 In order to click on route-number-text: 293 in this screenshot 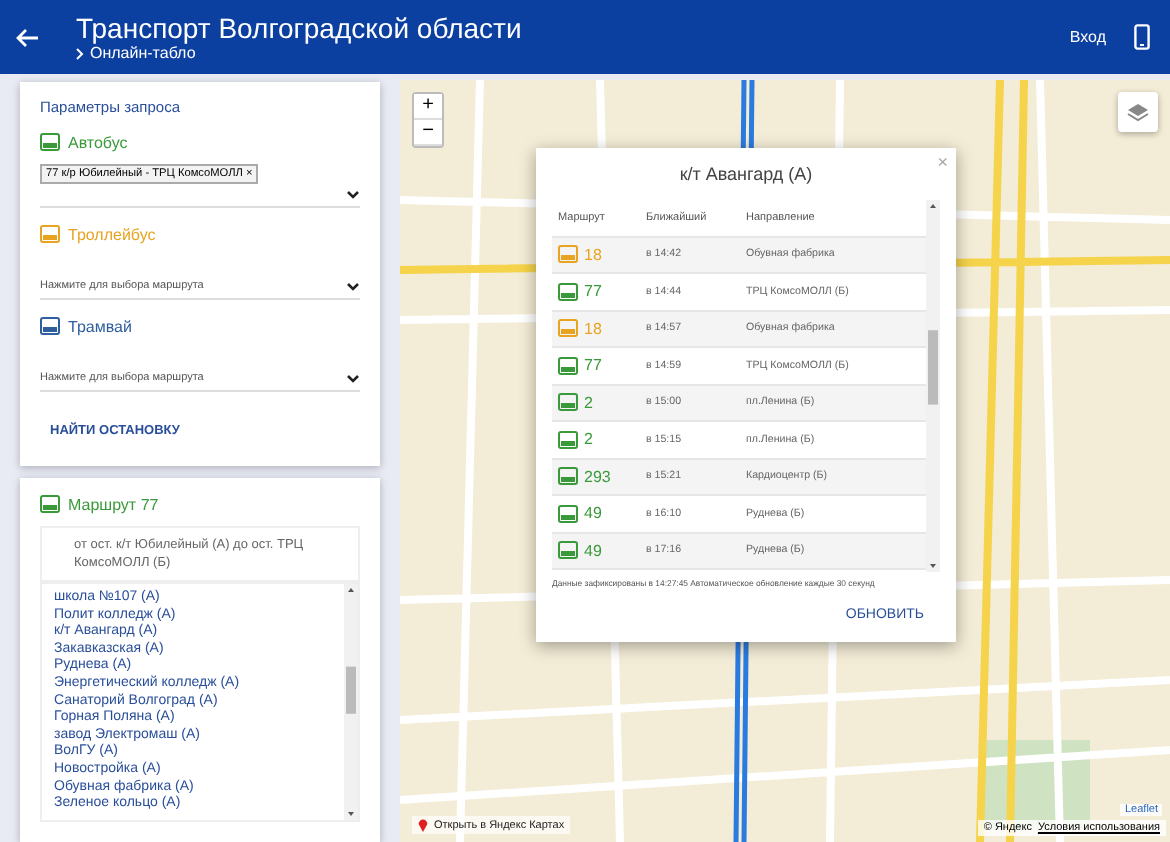, I will do `click(597, 476)`.